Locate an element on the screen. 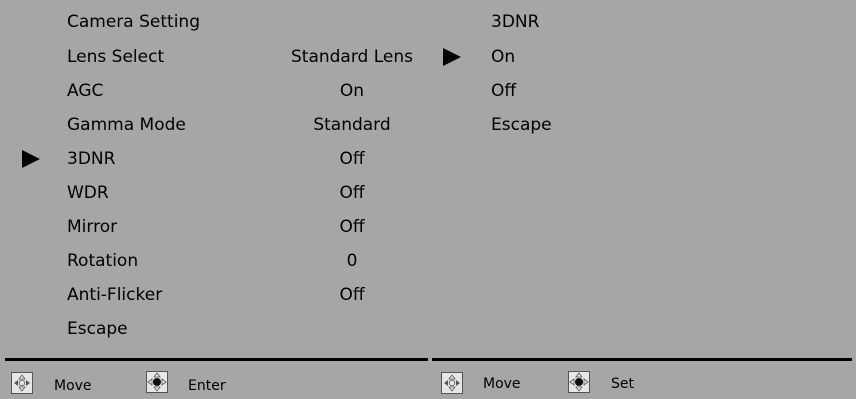 The height and width of the screenshot is (399, 856). menu-item-escape: Escape is located at coordinates (214, 329).